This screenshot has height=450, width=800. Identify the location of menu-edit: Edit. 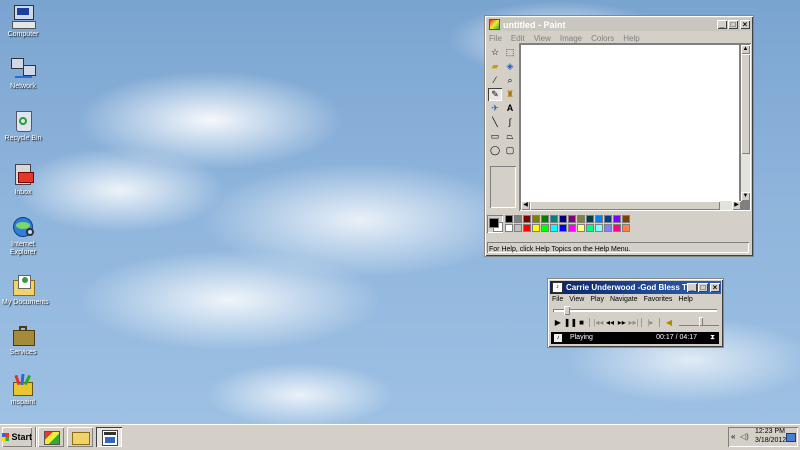
(518, 38).